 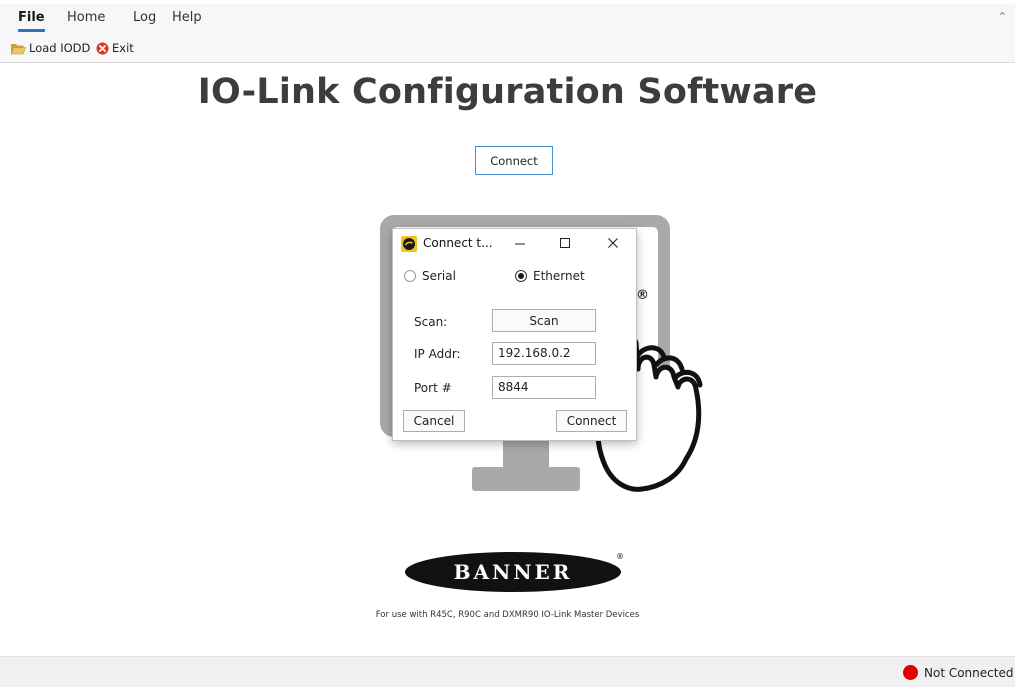 What do you see at coordinates (60, 48) in the screenshot?
I see `load-iodd-label: Load IODD` at bounding box center [60, 48].